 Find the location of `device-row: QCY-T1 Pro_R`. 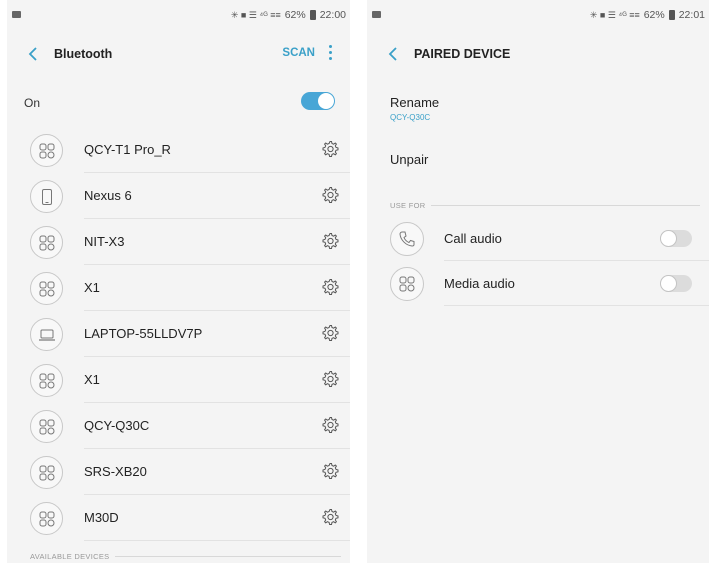

device-row: QCY-T1 Pro_R is located at coordinates (178, 150).